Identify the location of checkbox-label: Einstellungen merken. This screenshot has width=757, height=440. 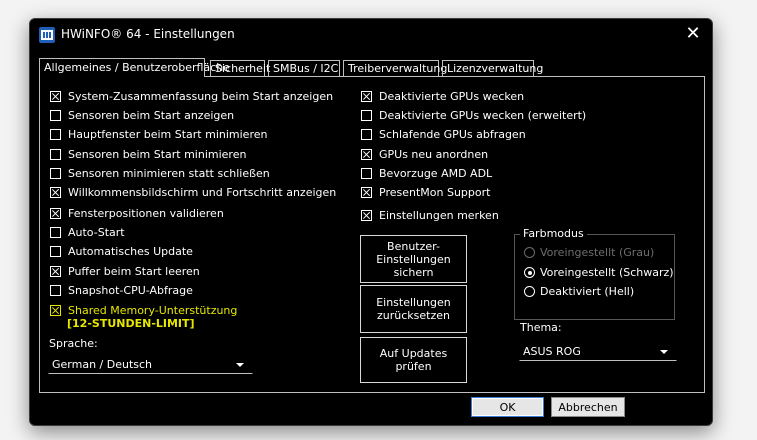
(439, 215).